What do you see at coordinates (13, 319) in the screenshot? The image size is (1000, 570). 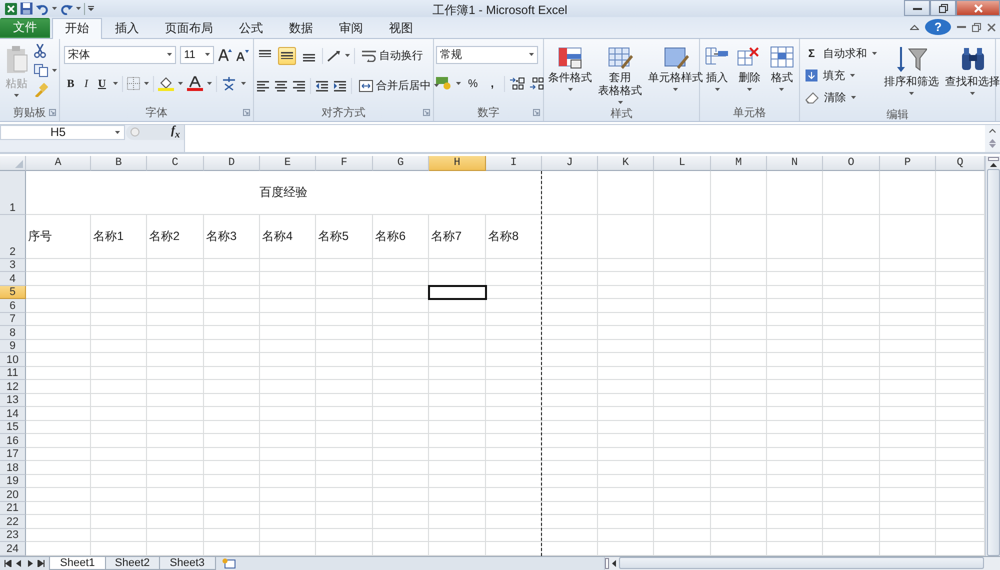 I see `row-header: 7` at bounding box center [13, 319].